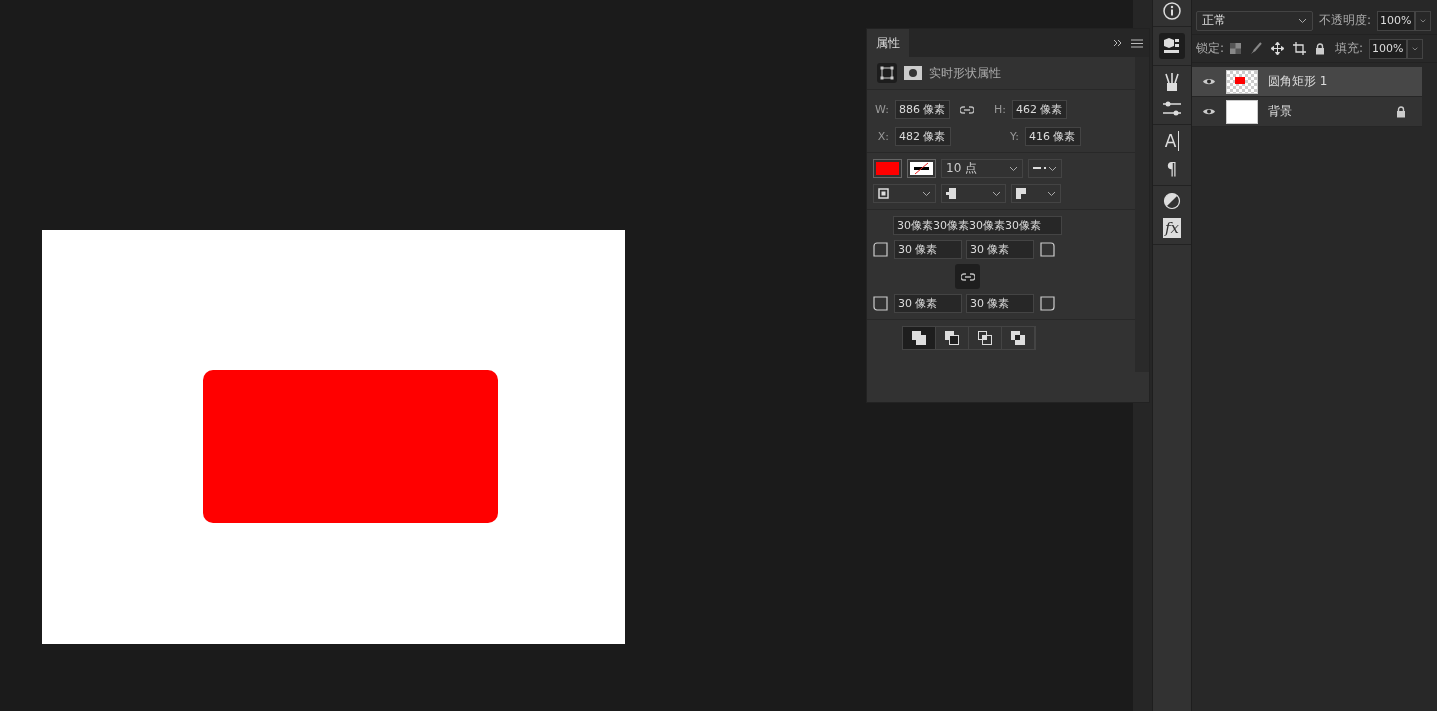 This screenshot has height=711, width=1437. I want to click on fill-swatch, so click(887, 168).